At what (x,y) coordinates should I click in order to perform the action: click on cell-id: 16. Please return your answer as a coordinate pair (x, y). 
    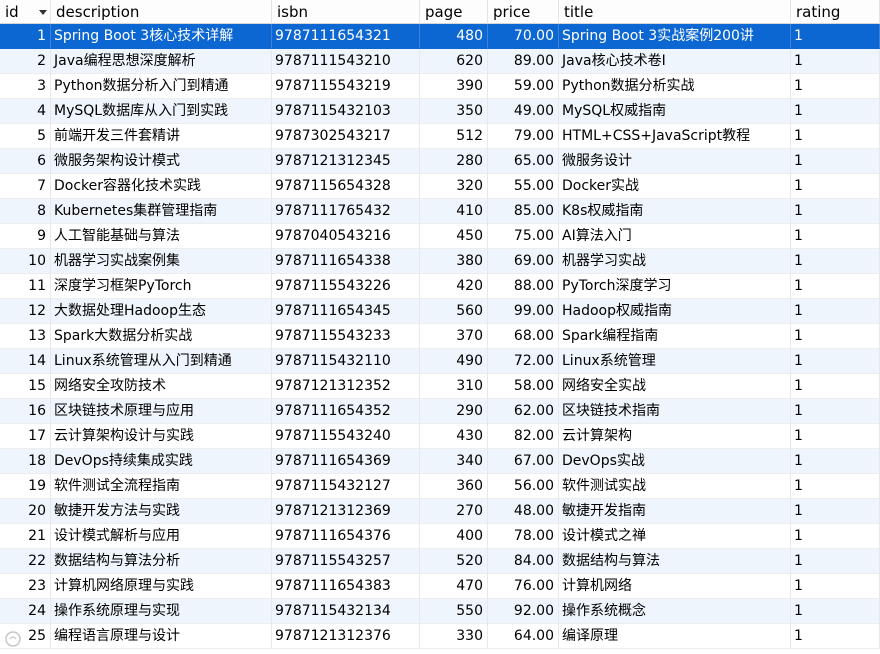
    Looking at the image, I should click on (25, 411).